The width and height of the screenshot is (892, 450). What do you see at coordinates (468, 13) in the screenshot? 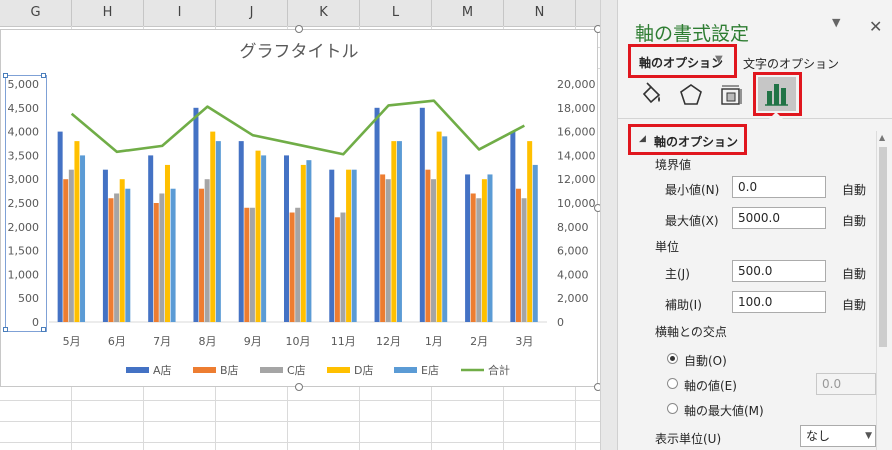
I see `column-header-m: M` at bounding box center [468, 13].